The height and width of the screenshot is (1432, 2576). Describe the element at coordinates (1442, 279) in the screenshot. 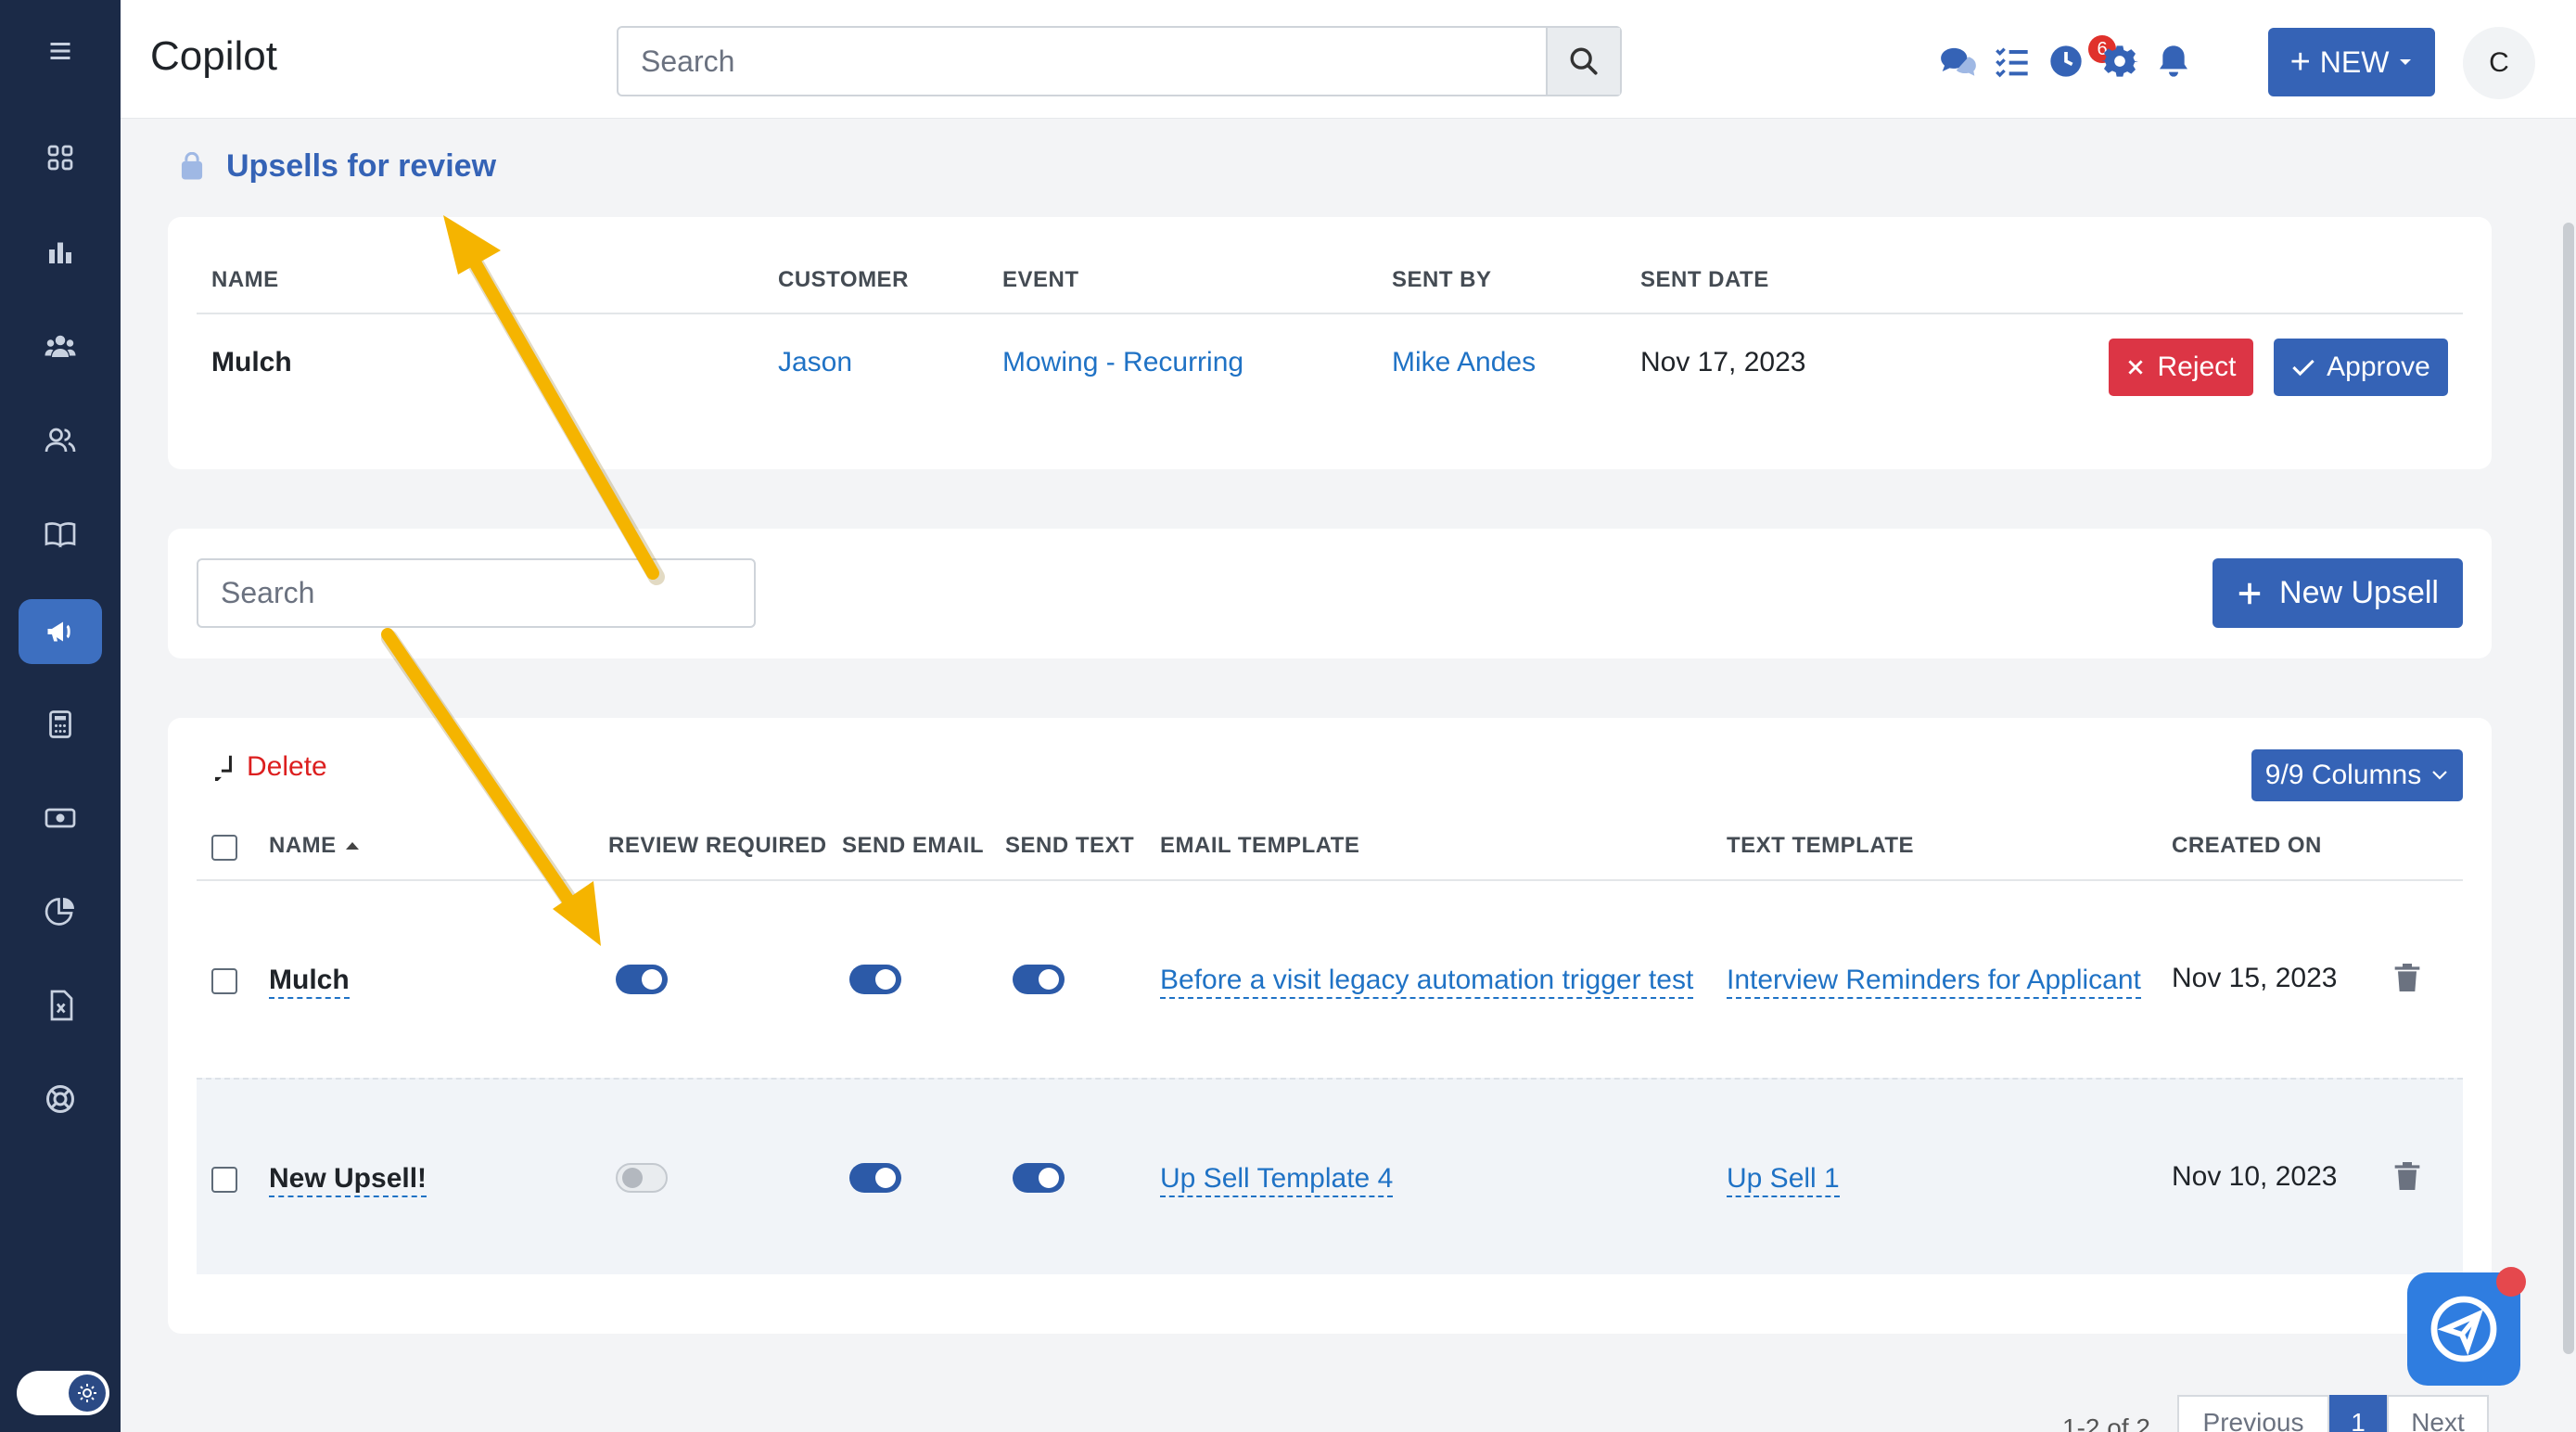

I see `col-sent-by: SENT BY` at that location.